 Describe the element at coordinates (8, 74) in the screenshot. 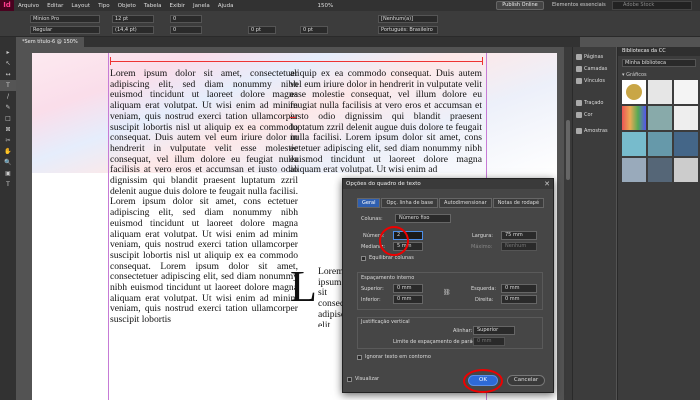

I see `gap-tool-icon: ↔` at that location.